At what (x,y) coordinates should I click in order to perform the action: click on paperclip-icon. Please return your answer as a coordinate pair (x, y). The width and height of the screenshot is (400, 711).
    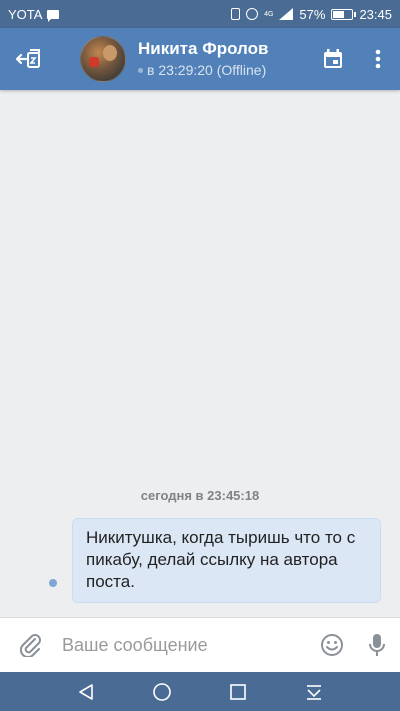
    Looking at the image, I should click on (30, 645).